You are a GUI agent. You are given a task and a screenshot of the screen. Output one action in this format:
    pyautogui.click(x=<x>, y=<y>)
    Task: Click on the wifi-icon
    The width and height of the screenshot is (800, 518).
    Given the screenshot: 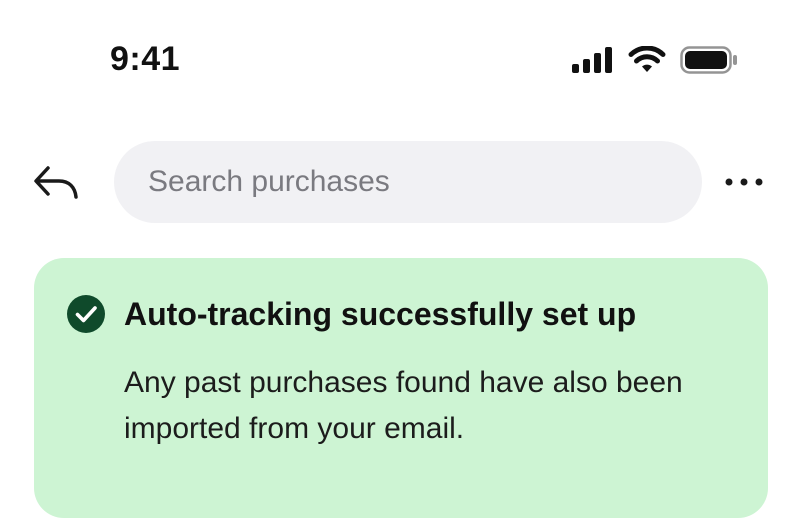 What is the action you would take?
    pyautogui.click(x=647, y=59)
    